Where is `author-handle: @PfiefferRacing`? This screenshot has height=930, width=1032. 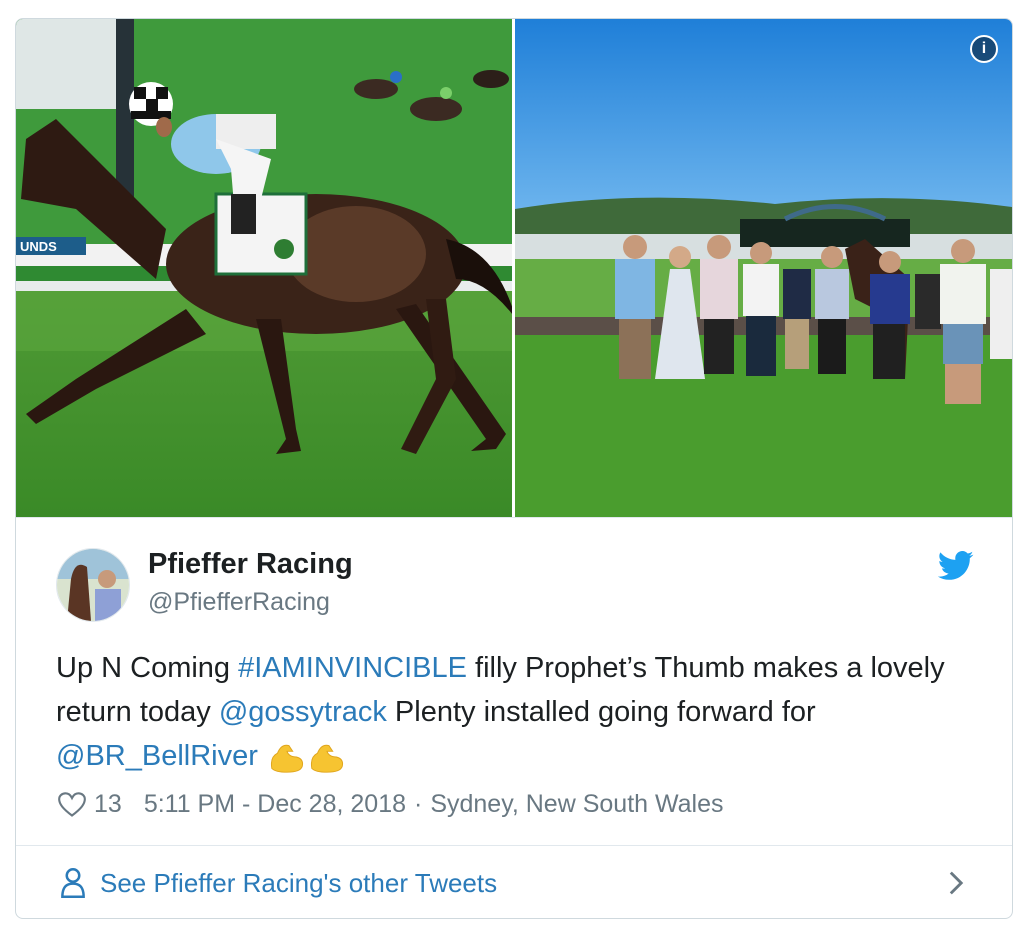 author-handle: @PfiefferRacing is located at coordinates (239, 602).